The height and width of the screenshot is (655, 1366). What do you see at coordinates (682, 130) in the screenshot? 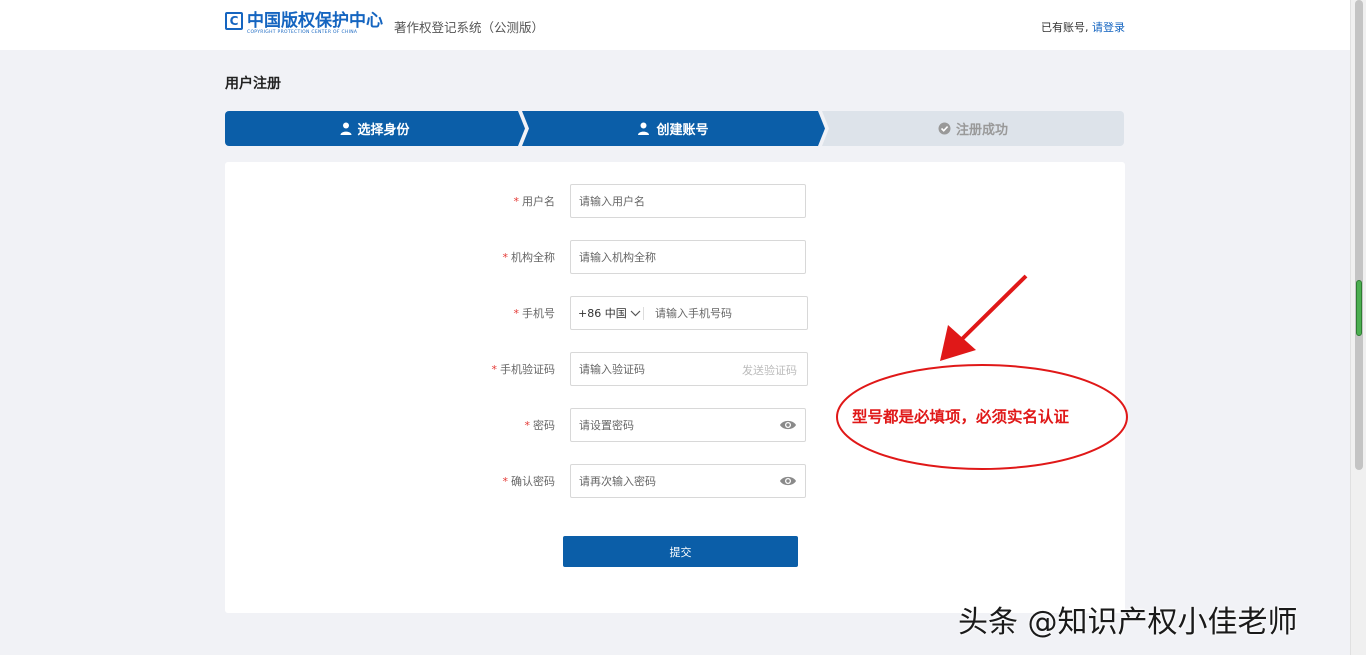
I see `step-label: 创建账号` at bounding box center [682, 130].